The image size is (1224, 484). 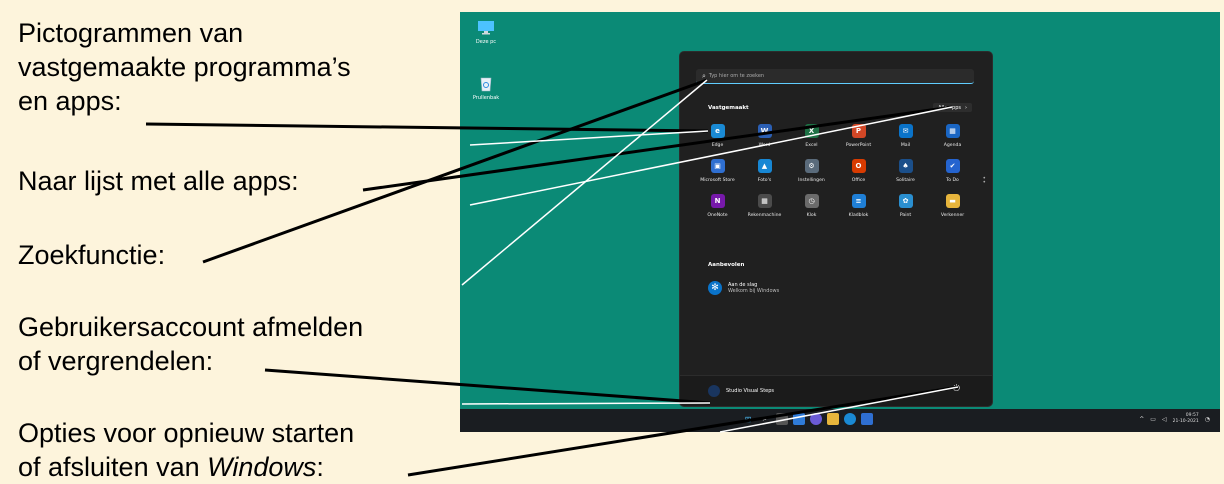 What do you see at coordinates (835, 76) in the screenshot?
I see `start-search-box: ⌕ Typ hier om te zoeken` at bounding box center [835, 76].